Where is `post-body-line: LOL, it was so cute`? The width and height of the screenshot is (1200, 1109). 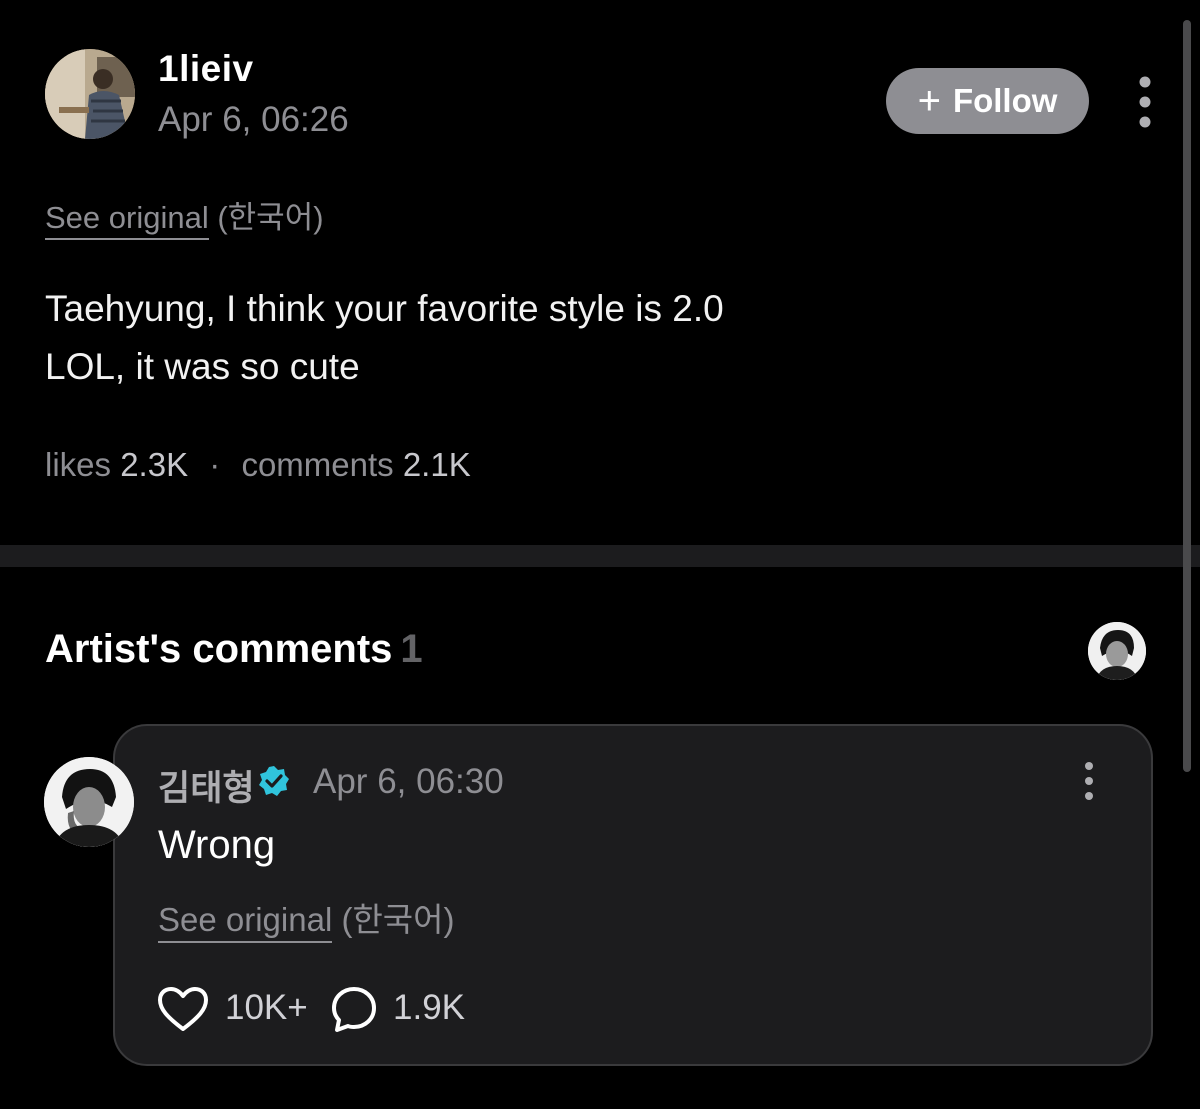 post-body-line: LOL, it was so cute is located at coordinates (202, 366).